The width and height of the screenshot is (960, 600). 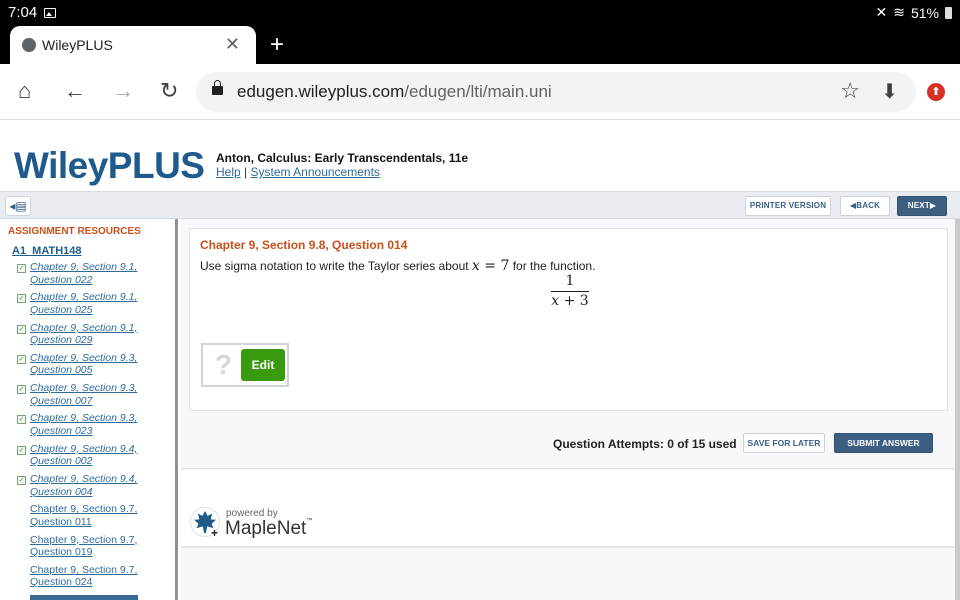 What do you see at coordinates (24, 91) in the screenshot?
I see `home-icon: ⌂` at bounding box center [24, 91].